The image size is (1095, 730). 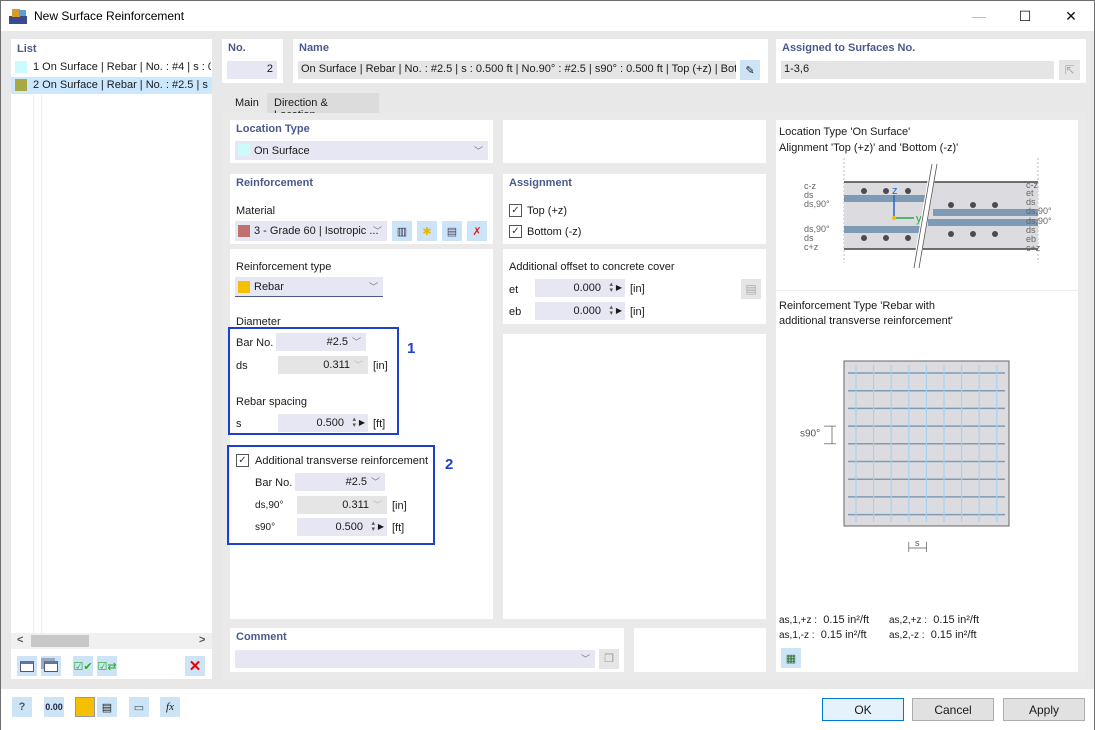 I want to click on results-icon: ▦, so click(x=791, y=658).